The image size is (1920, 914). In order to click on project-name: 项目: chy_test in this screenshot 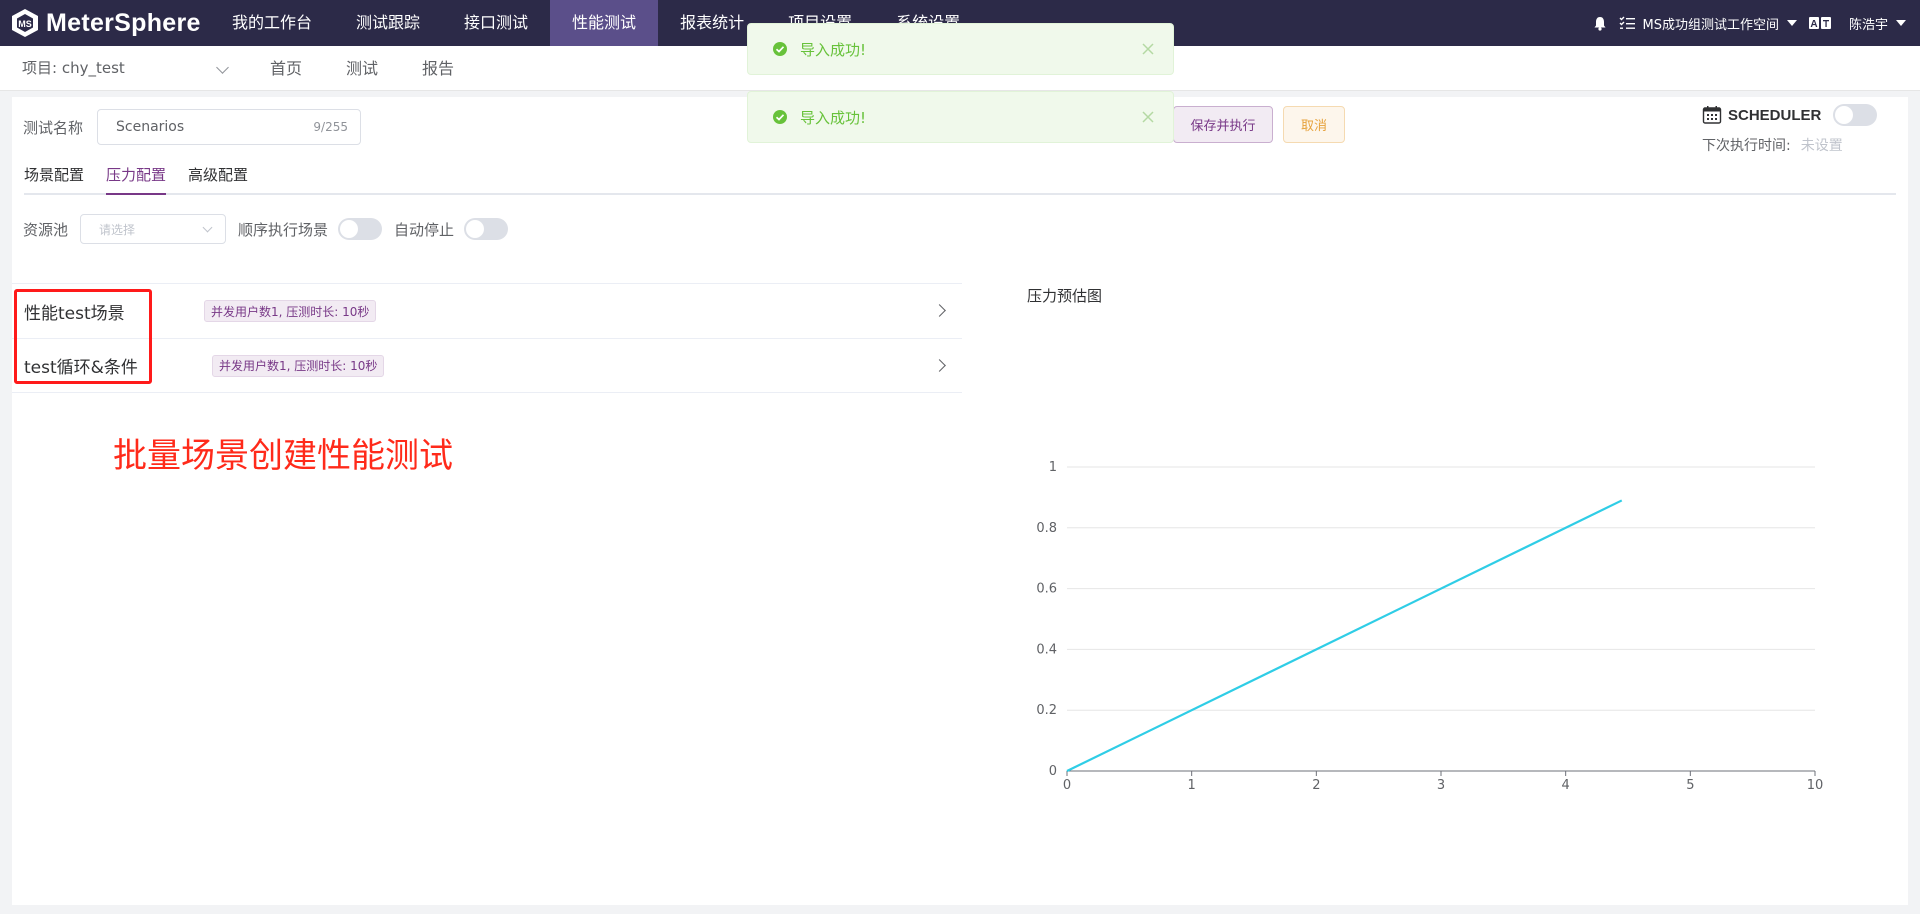, I will do `click(73, 68)`.